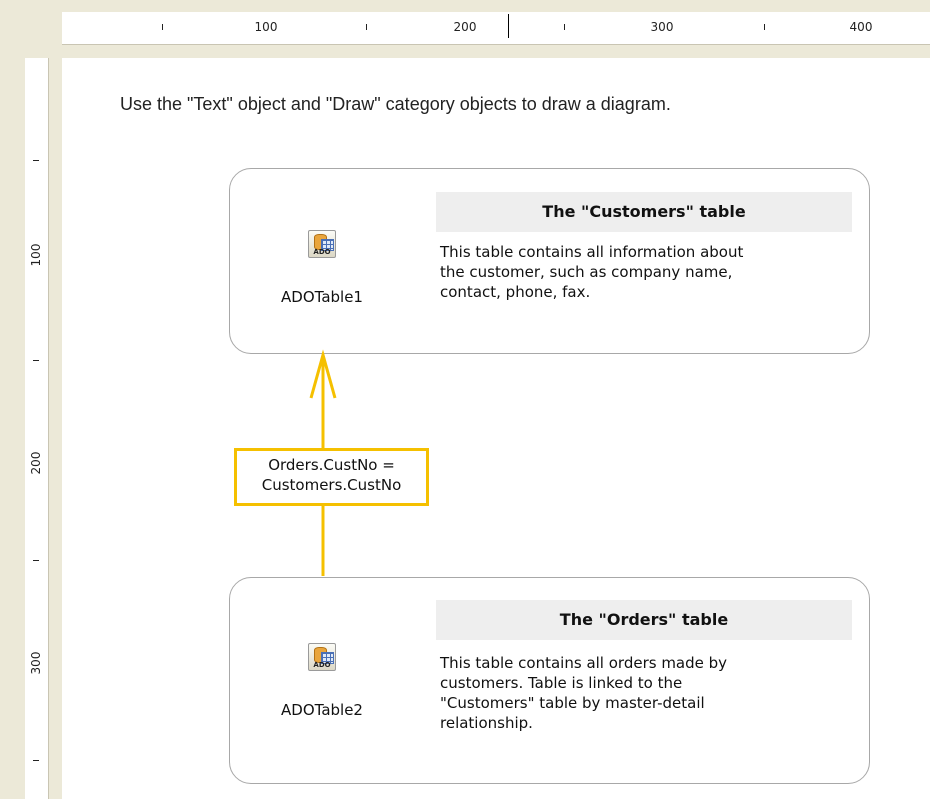 This screenshot has width=930, height=799. I want to click on component-label-adotable2: ADOTable2, so click(322, 710).